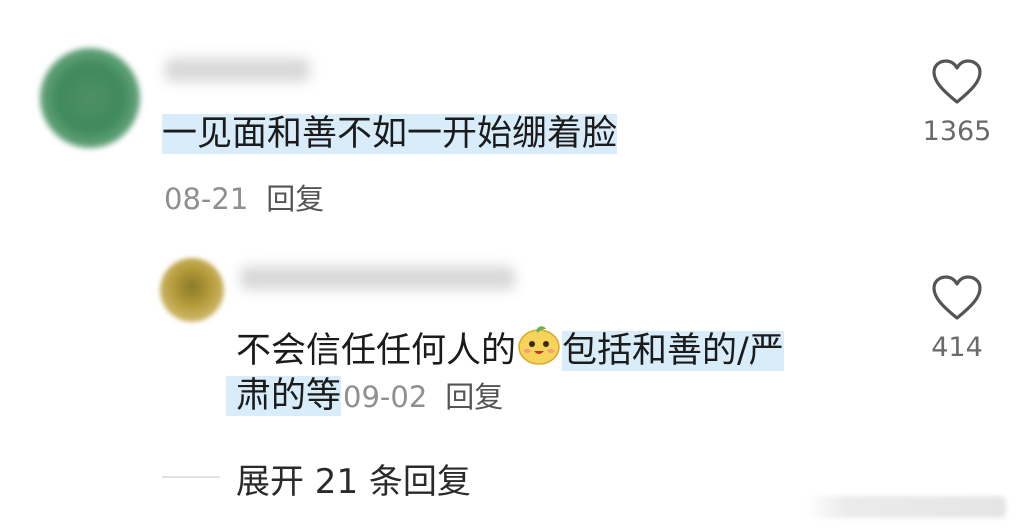 Image resolution: width=1024 pixels, height=528 pixels. Describe the element at coordinates (295, 199) in the screenshot. I see `comment-reply-button: 回复` at that location.